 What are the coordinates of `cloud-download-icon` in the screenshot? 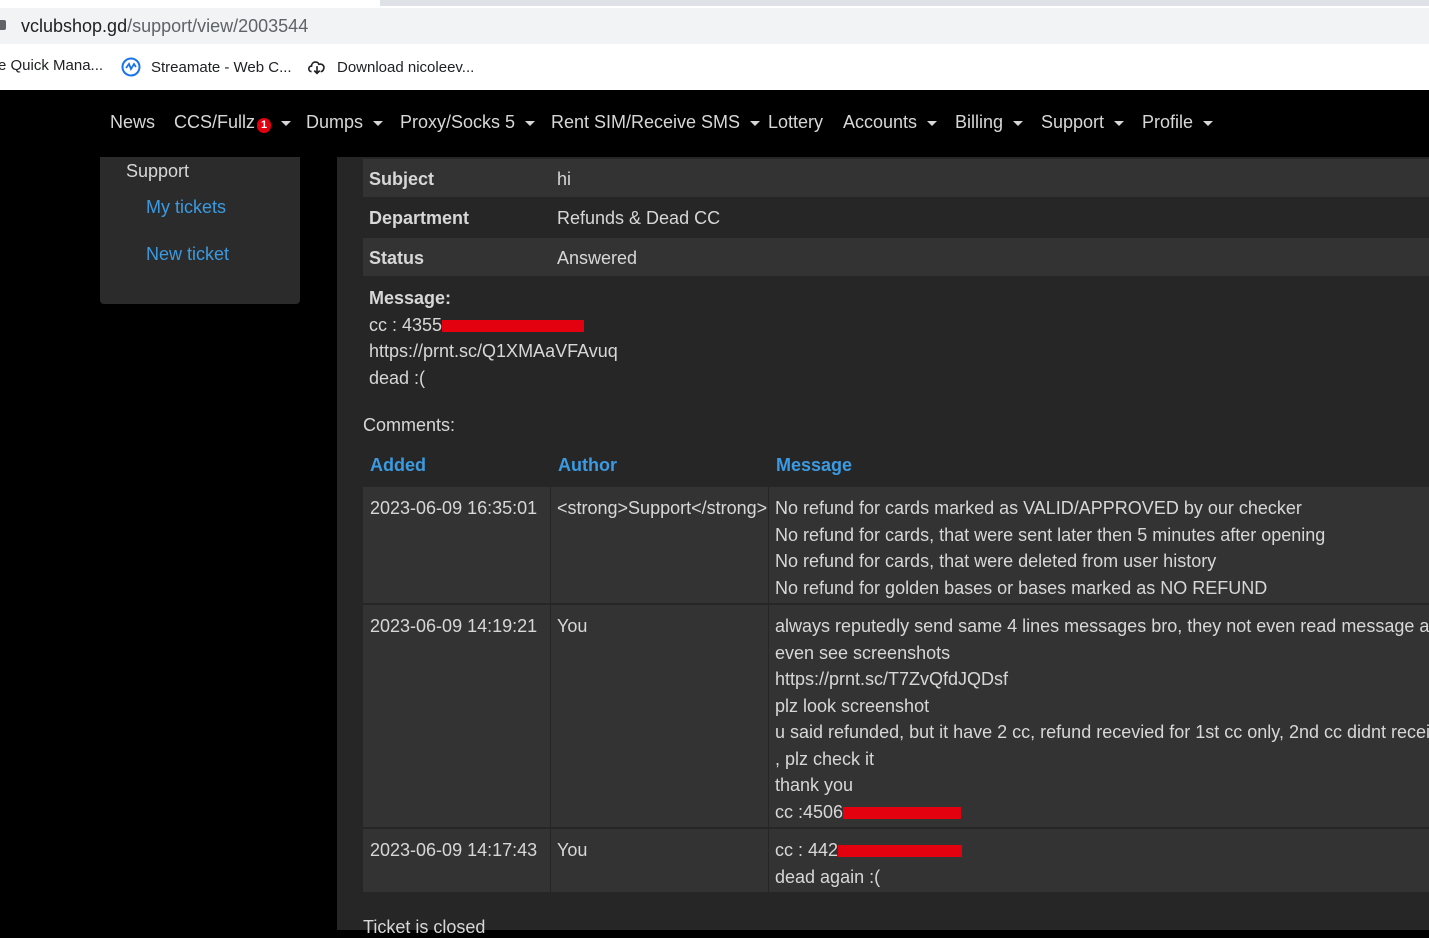 It's located at (317, 67).